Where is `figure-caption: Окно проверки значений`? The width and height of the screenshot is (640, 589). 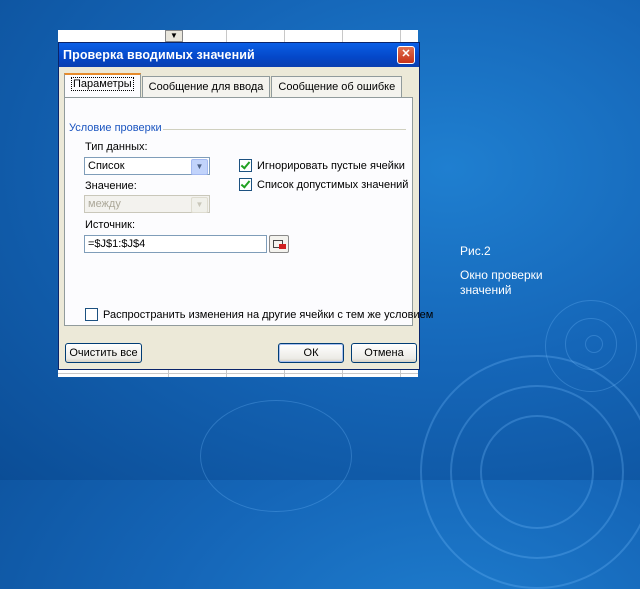 figure-caption: Окно проверки значений is located at coordinates (501, 282).